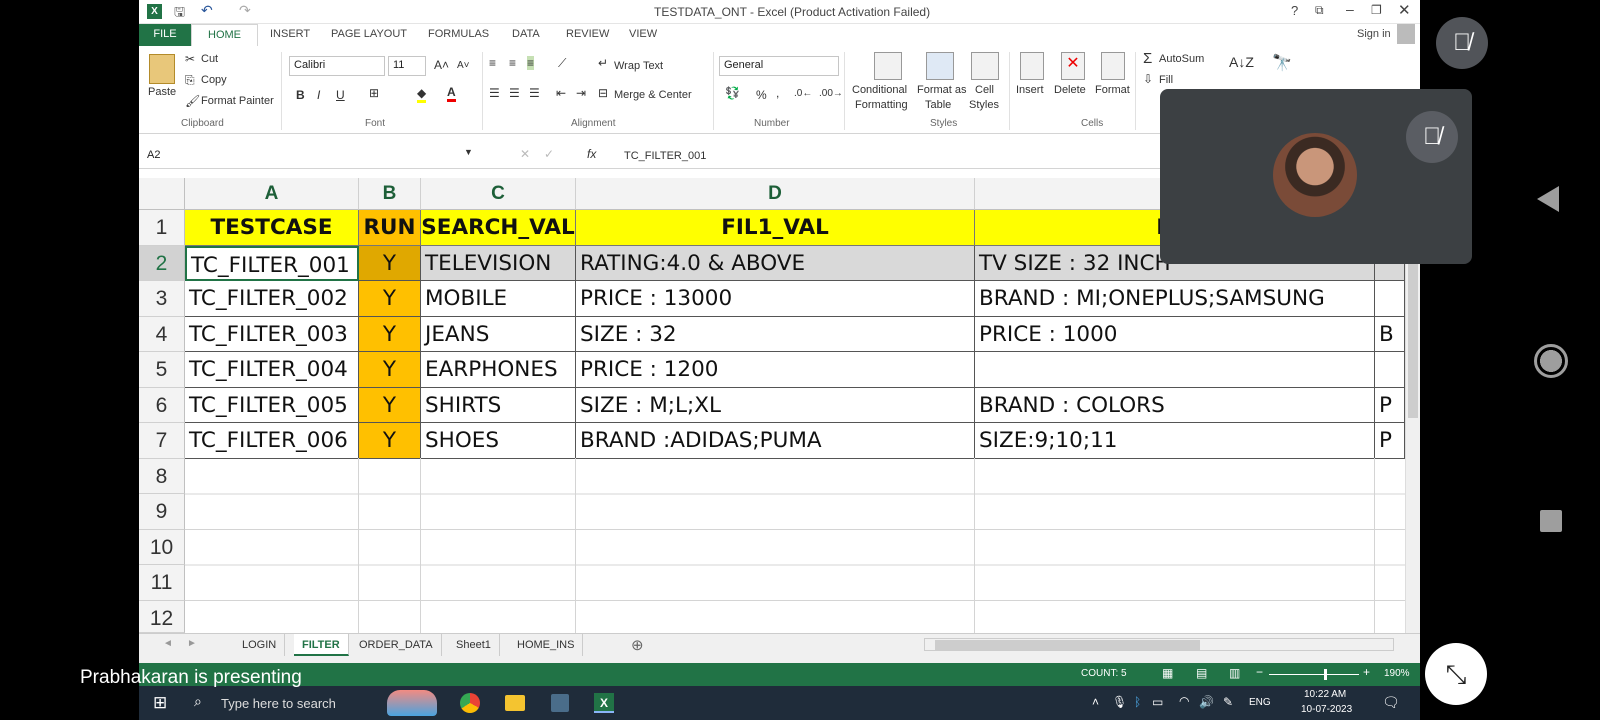 The height and width of the screenshot is (720, 1600). I want to click on autosum-button: AutoSum, so click(1181, 59).